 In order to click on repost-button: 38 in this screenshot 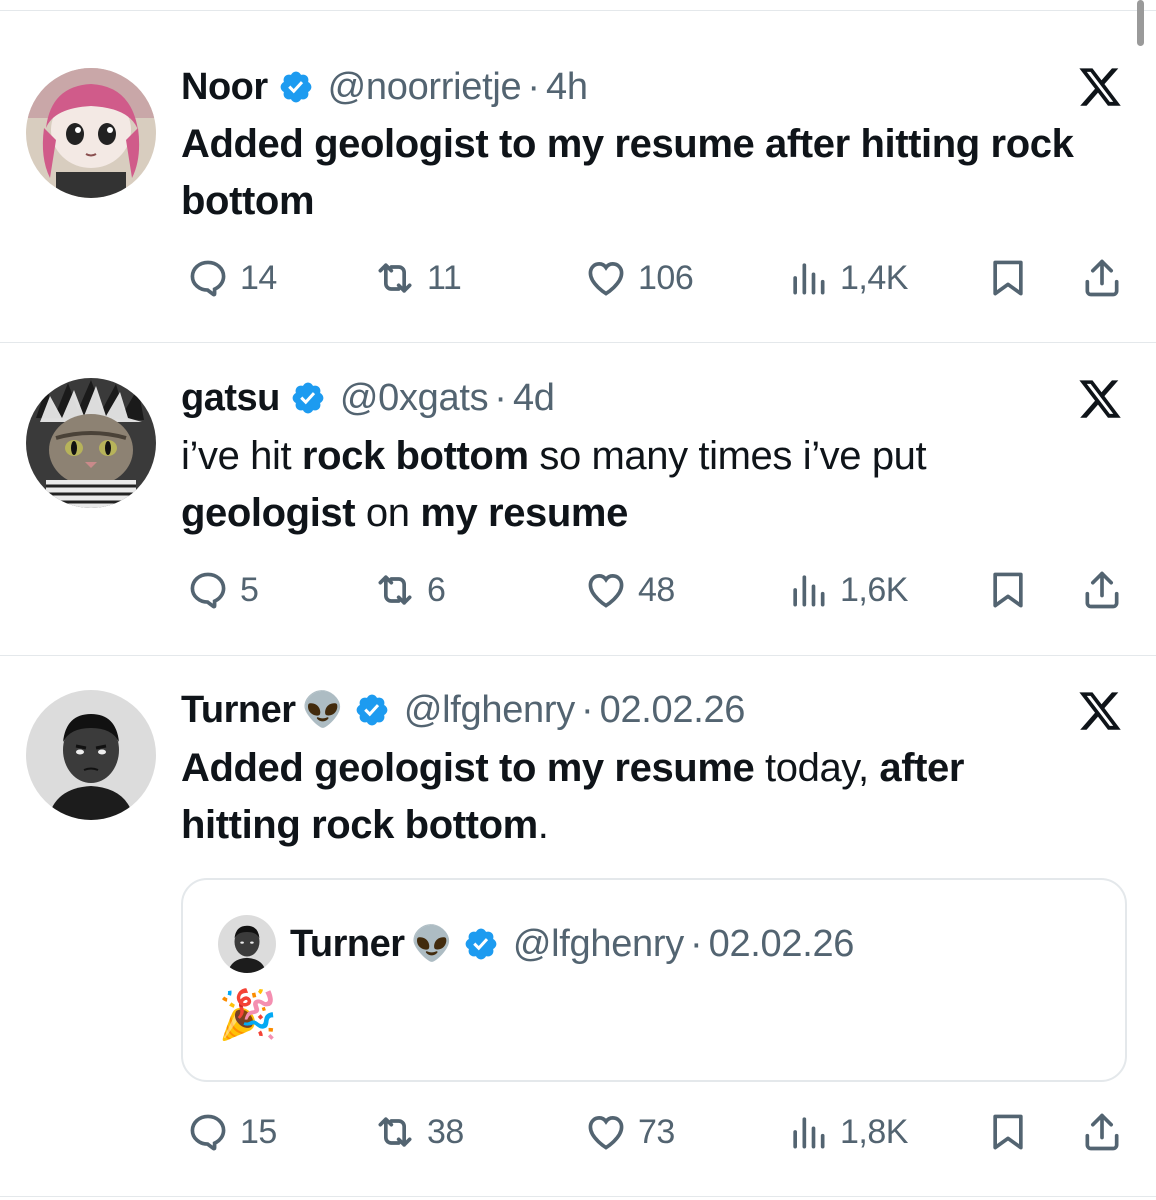, I will do `click(418, 1132)`.